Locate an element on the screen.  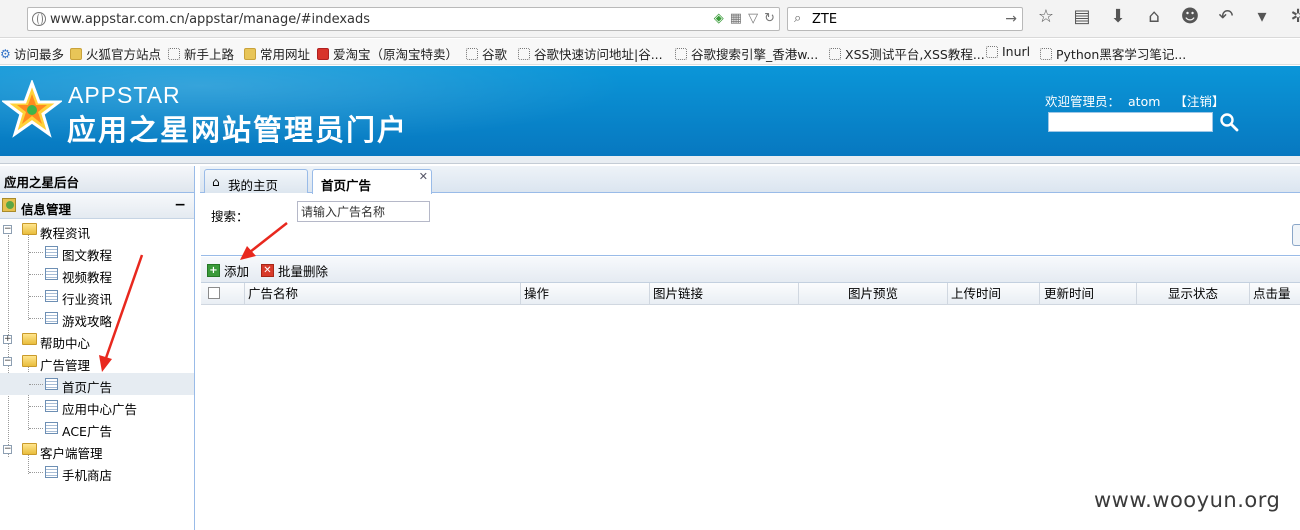
tree-folder-ad-management: − 广告管理 is located at coordinates (97, 362).